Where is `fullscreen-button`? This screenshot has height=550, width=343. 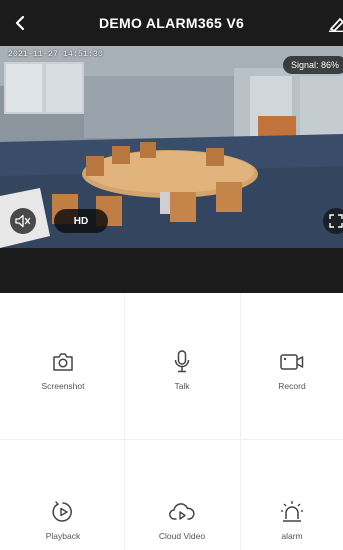
fullscreen-button is located at coordinates (333, 221).